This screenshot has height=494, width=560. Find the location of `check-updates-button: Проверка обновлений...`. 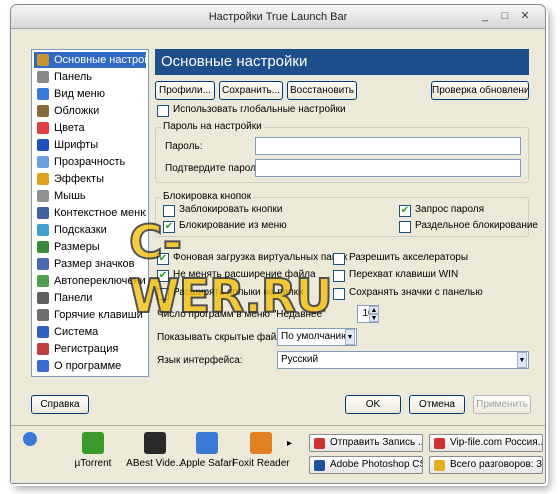

check-updates-button: Проверка обновлений... is located at coordinates (480, 90).